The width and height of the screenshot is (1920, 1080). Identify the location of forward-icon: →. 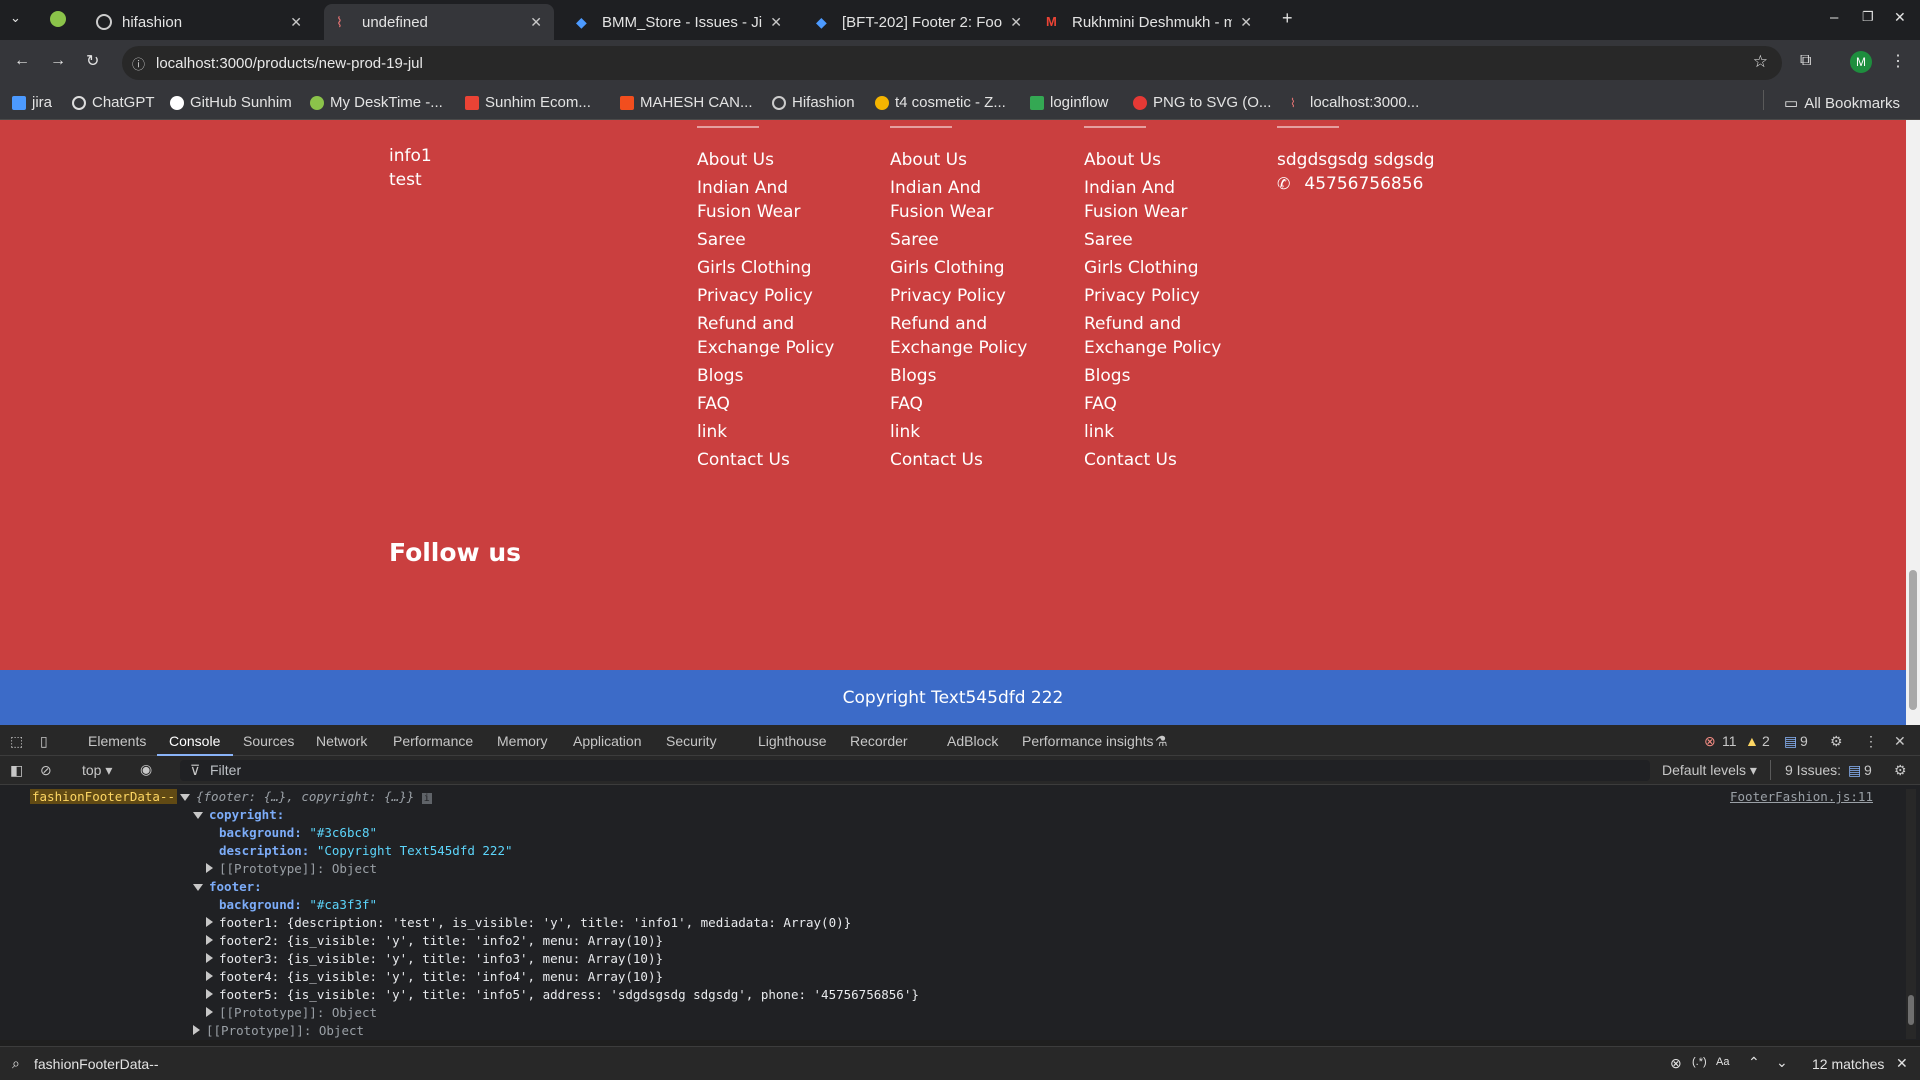
(58, 61).